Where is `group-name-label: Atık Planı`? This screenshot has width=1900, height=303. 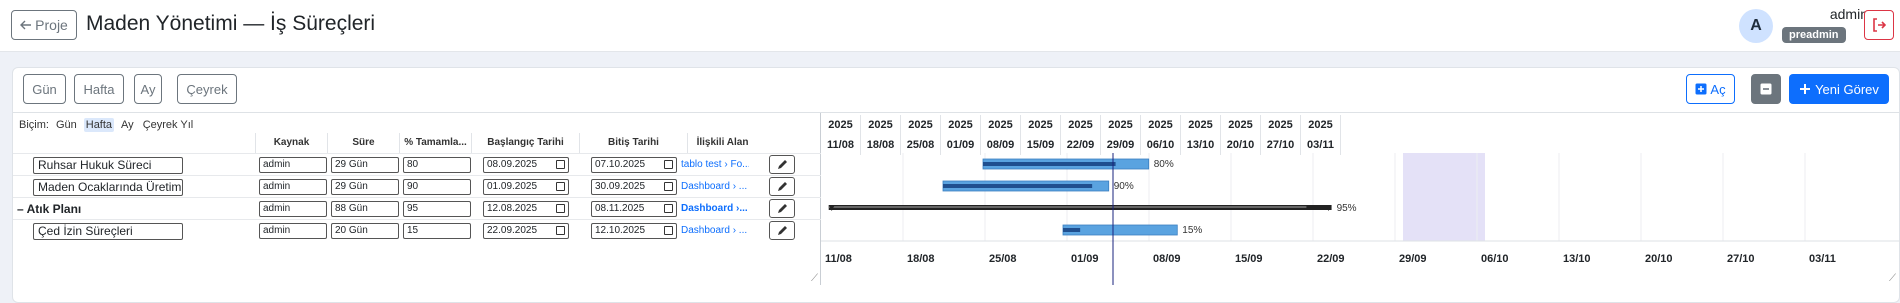 group-name-label: Atık Planı is located at coordinates (54, 209).